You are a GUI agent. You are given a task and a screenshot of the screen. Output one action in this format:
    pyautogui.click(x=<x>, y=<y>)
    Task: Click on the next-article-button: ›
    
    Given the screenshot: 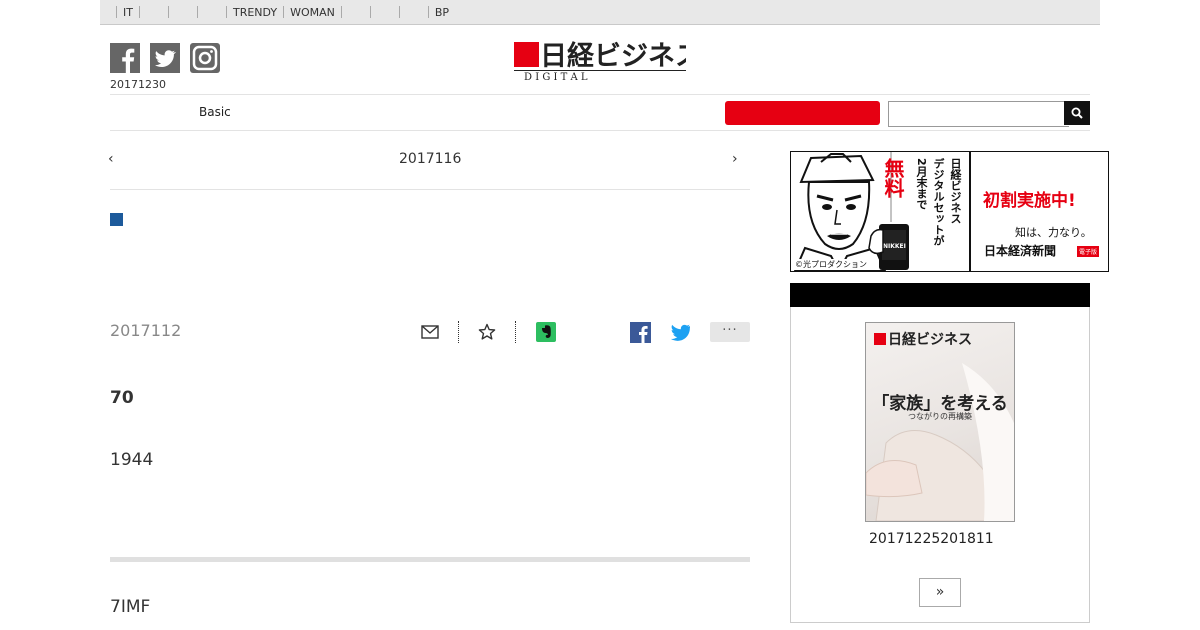 What is the action you would take?
    pyautogui.click(x=735, y=159)
    